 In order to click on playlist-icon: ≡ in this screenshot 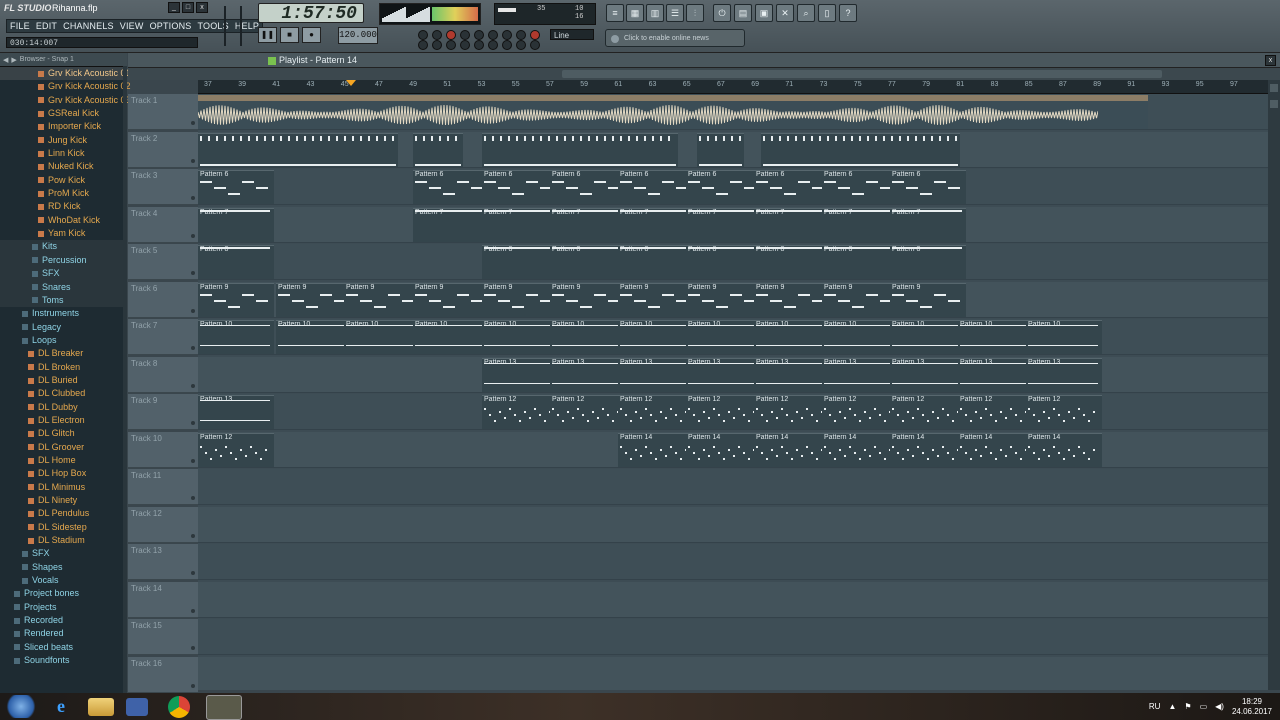, I will do `click(615, 13)`.